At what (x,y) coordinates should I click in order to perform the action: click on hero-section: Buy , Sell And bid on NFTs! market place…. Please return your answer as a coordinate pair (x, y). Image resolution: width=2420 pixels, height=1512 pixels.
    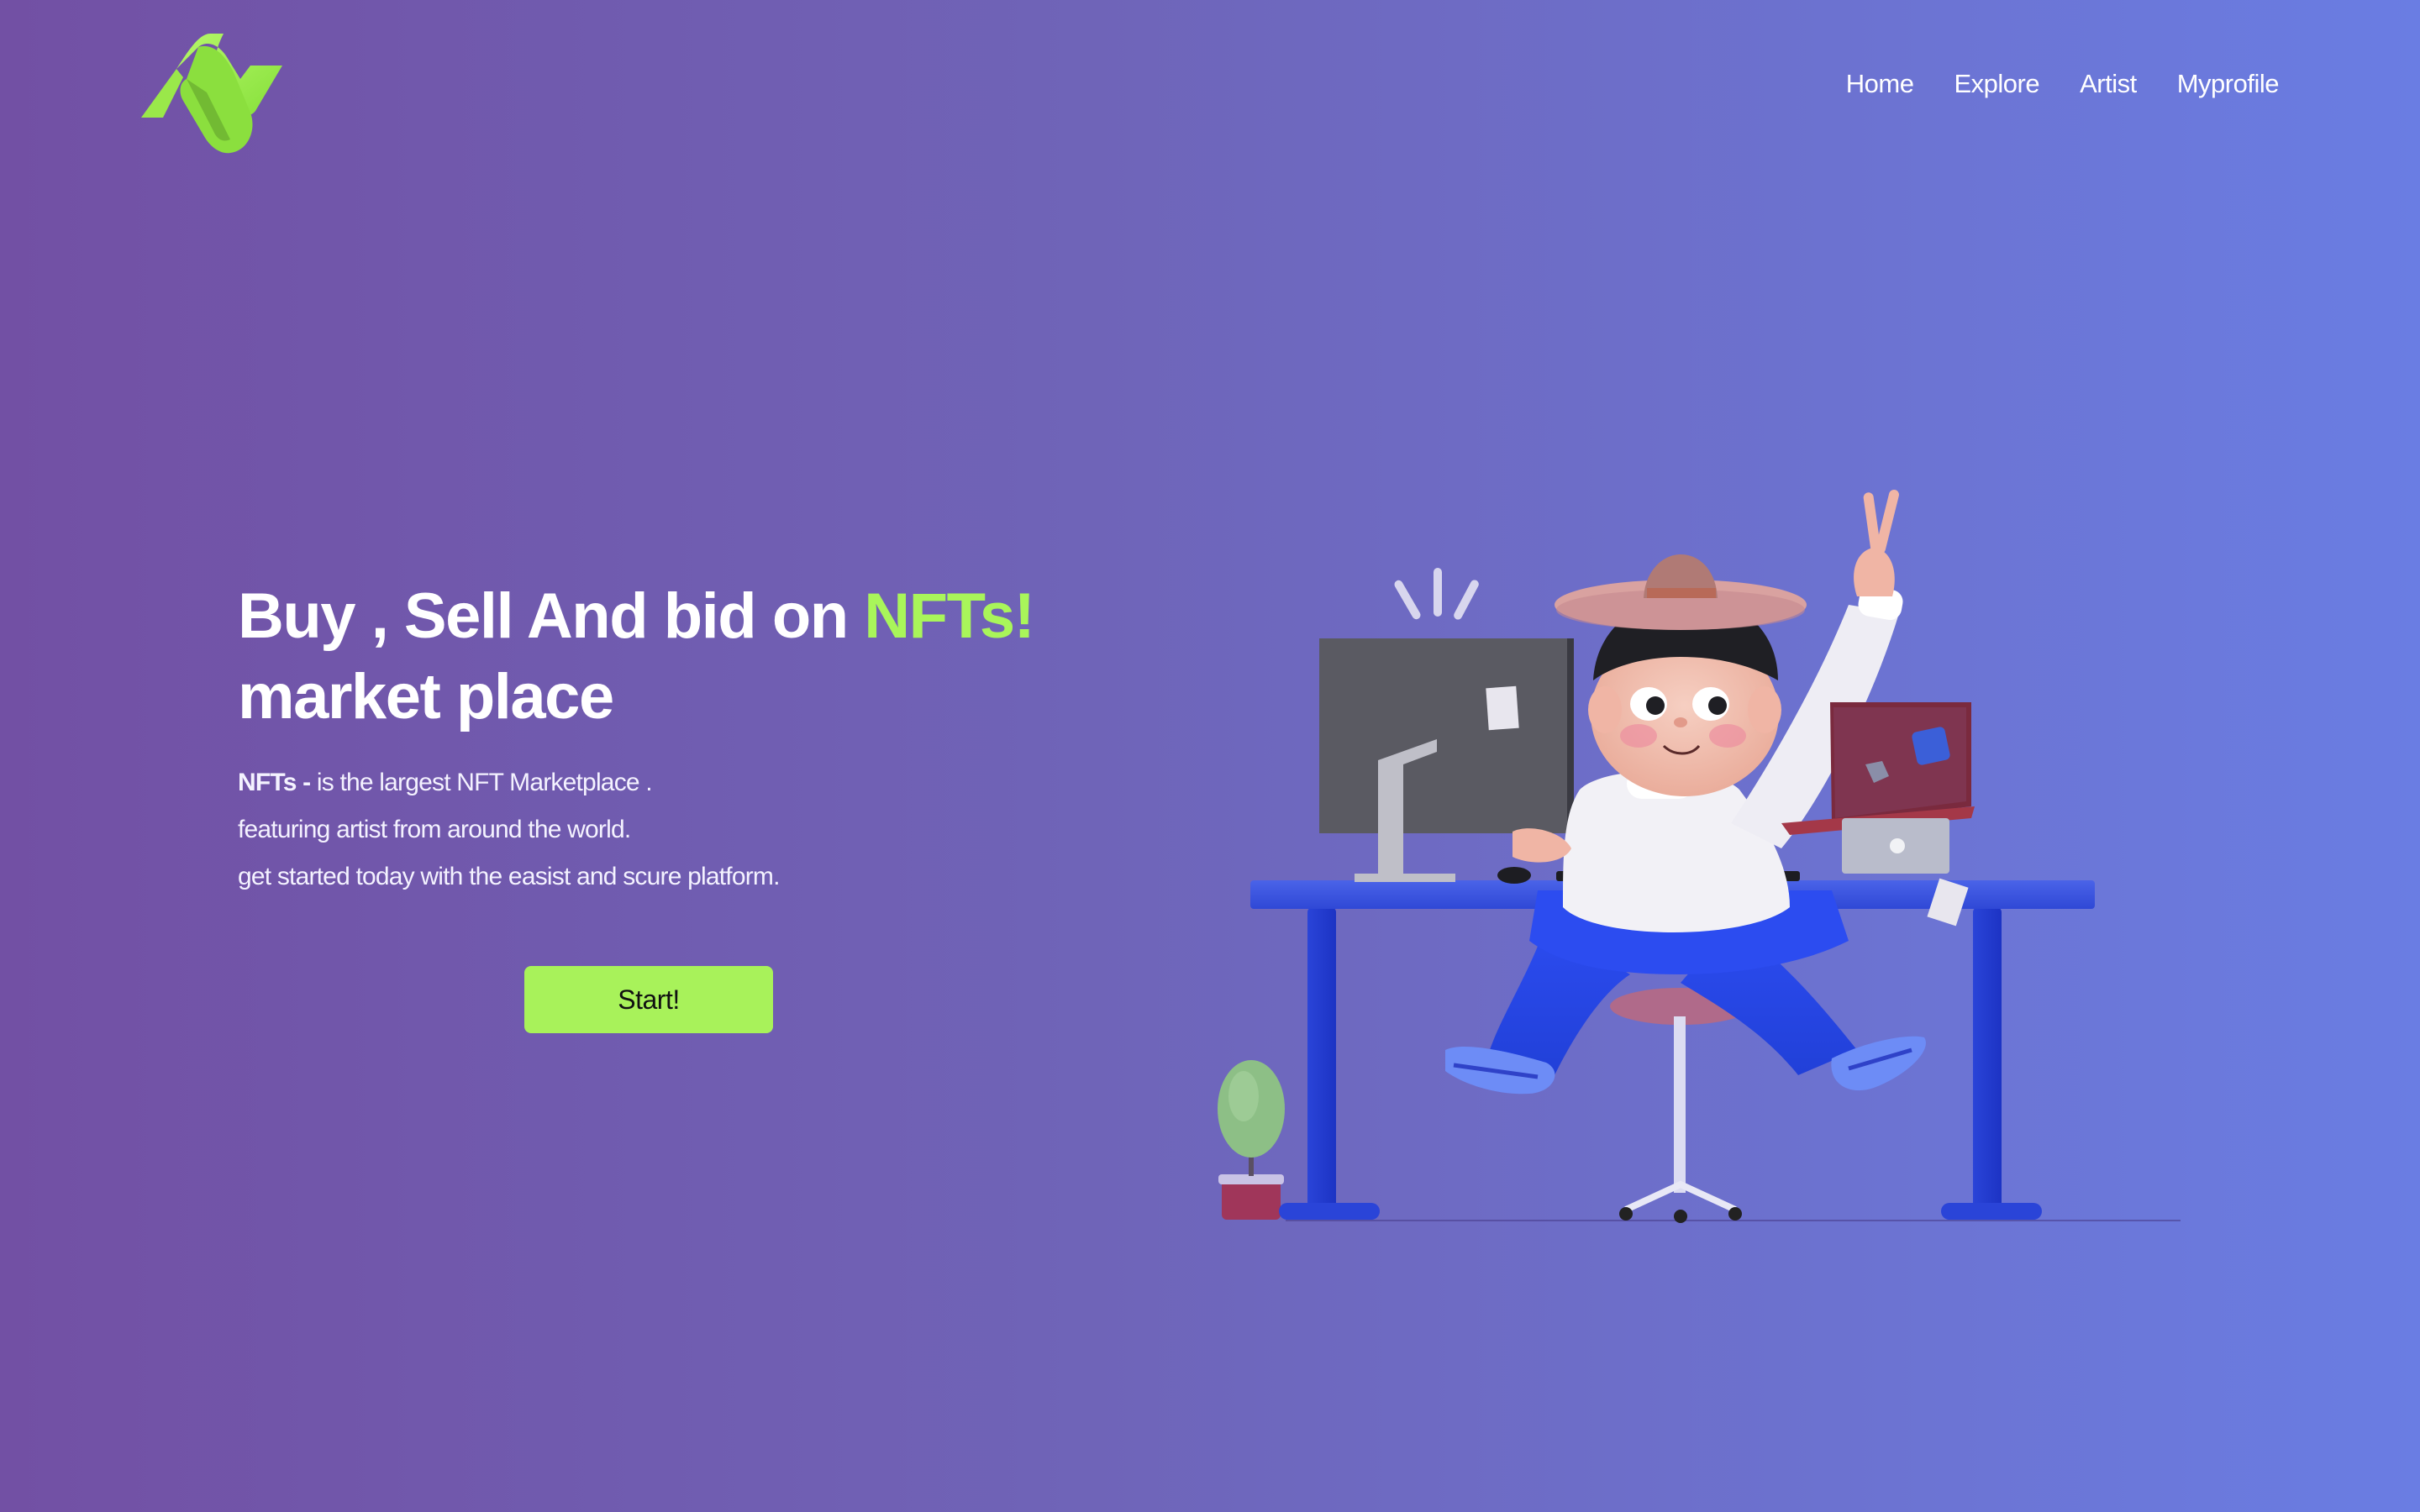
    Looking at the image, I should click on (742, 738).